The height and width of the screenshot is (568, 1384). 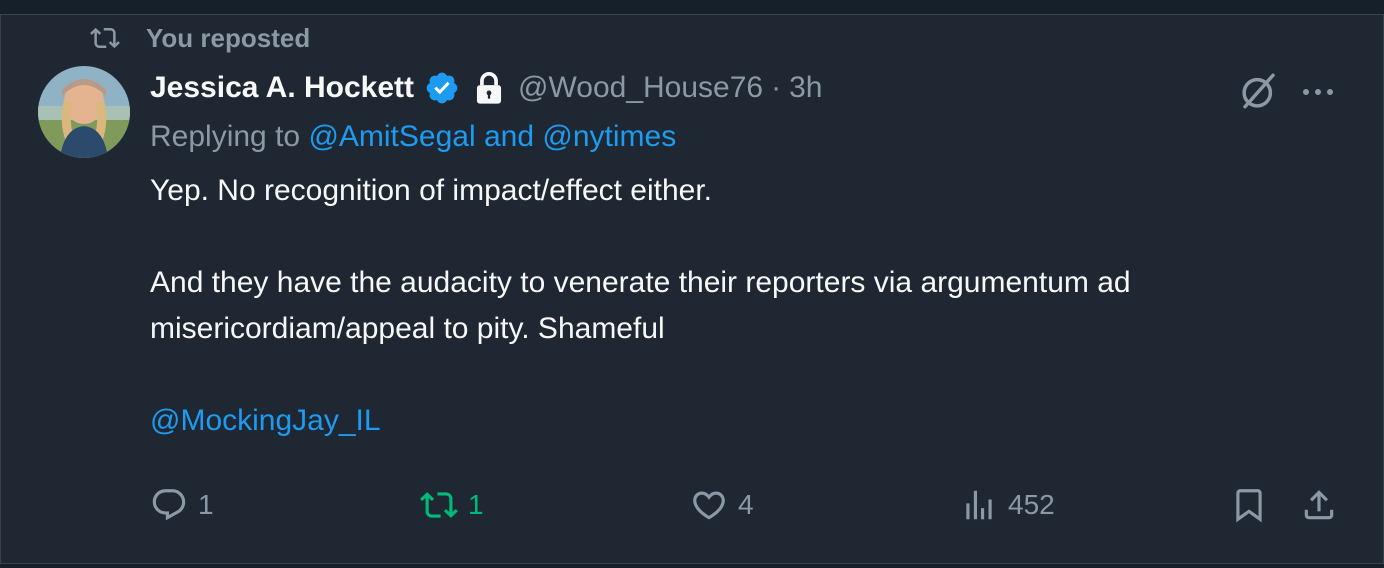 What do you see at coordinates (692, 7) in the screenshot?
I see `top-strip` at bounding box center [692, 7].